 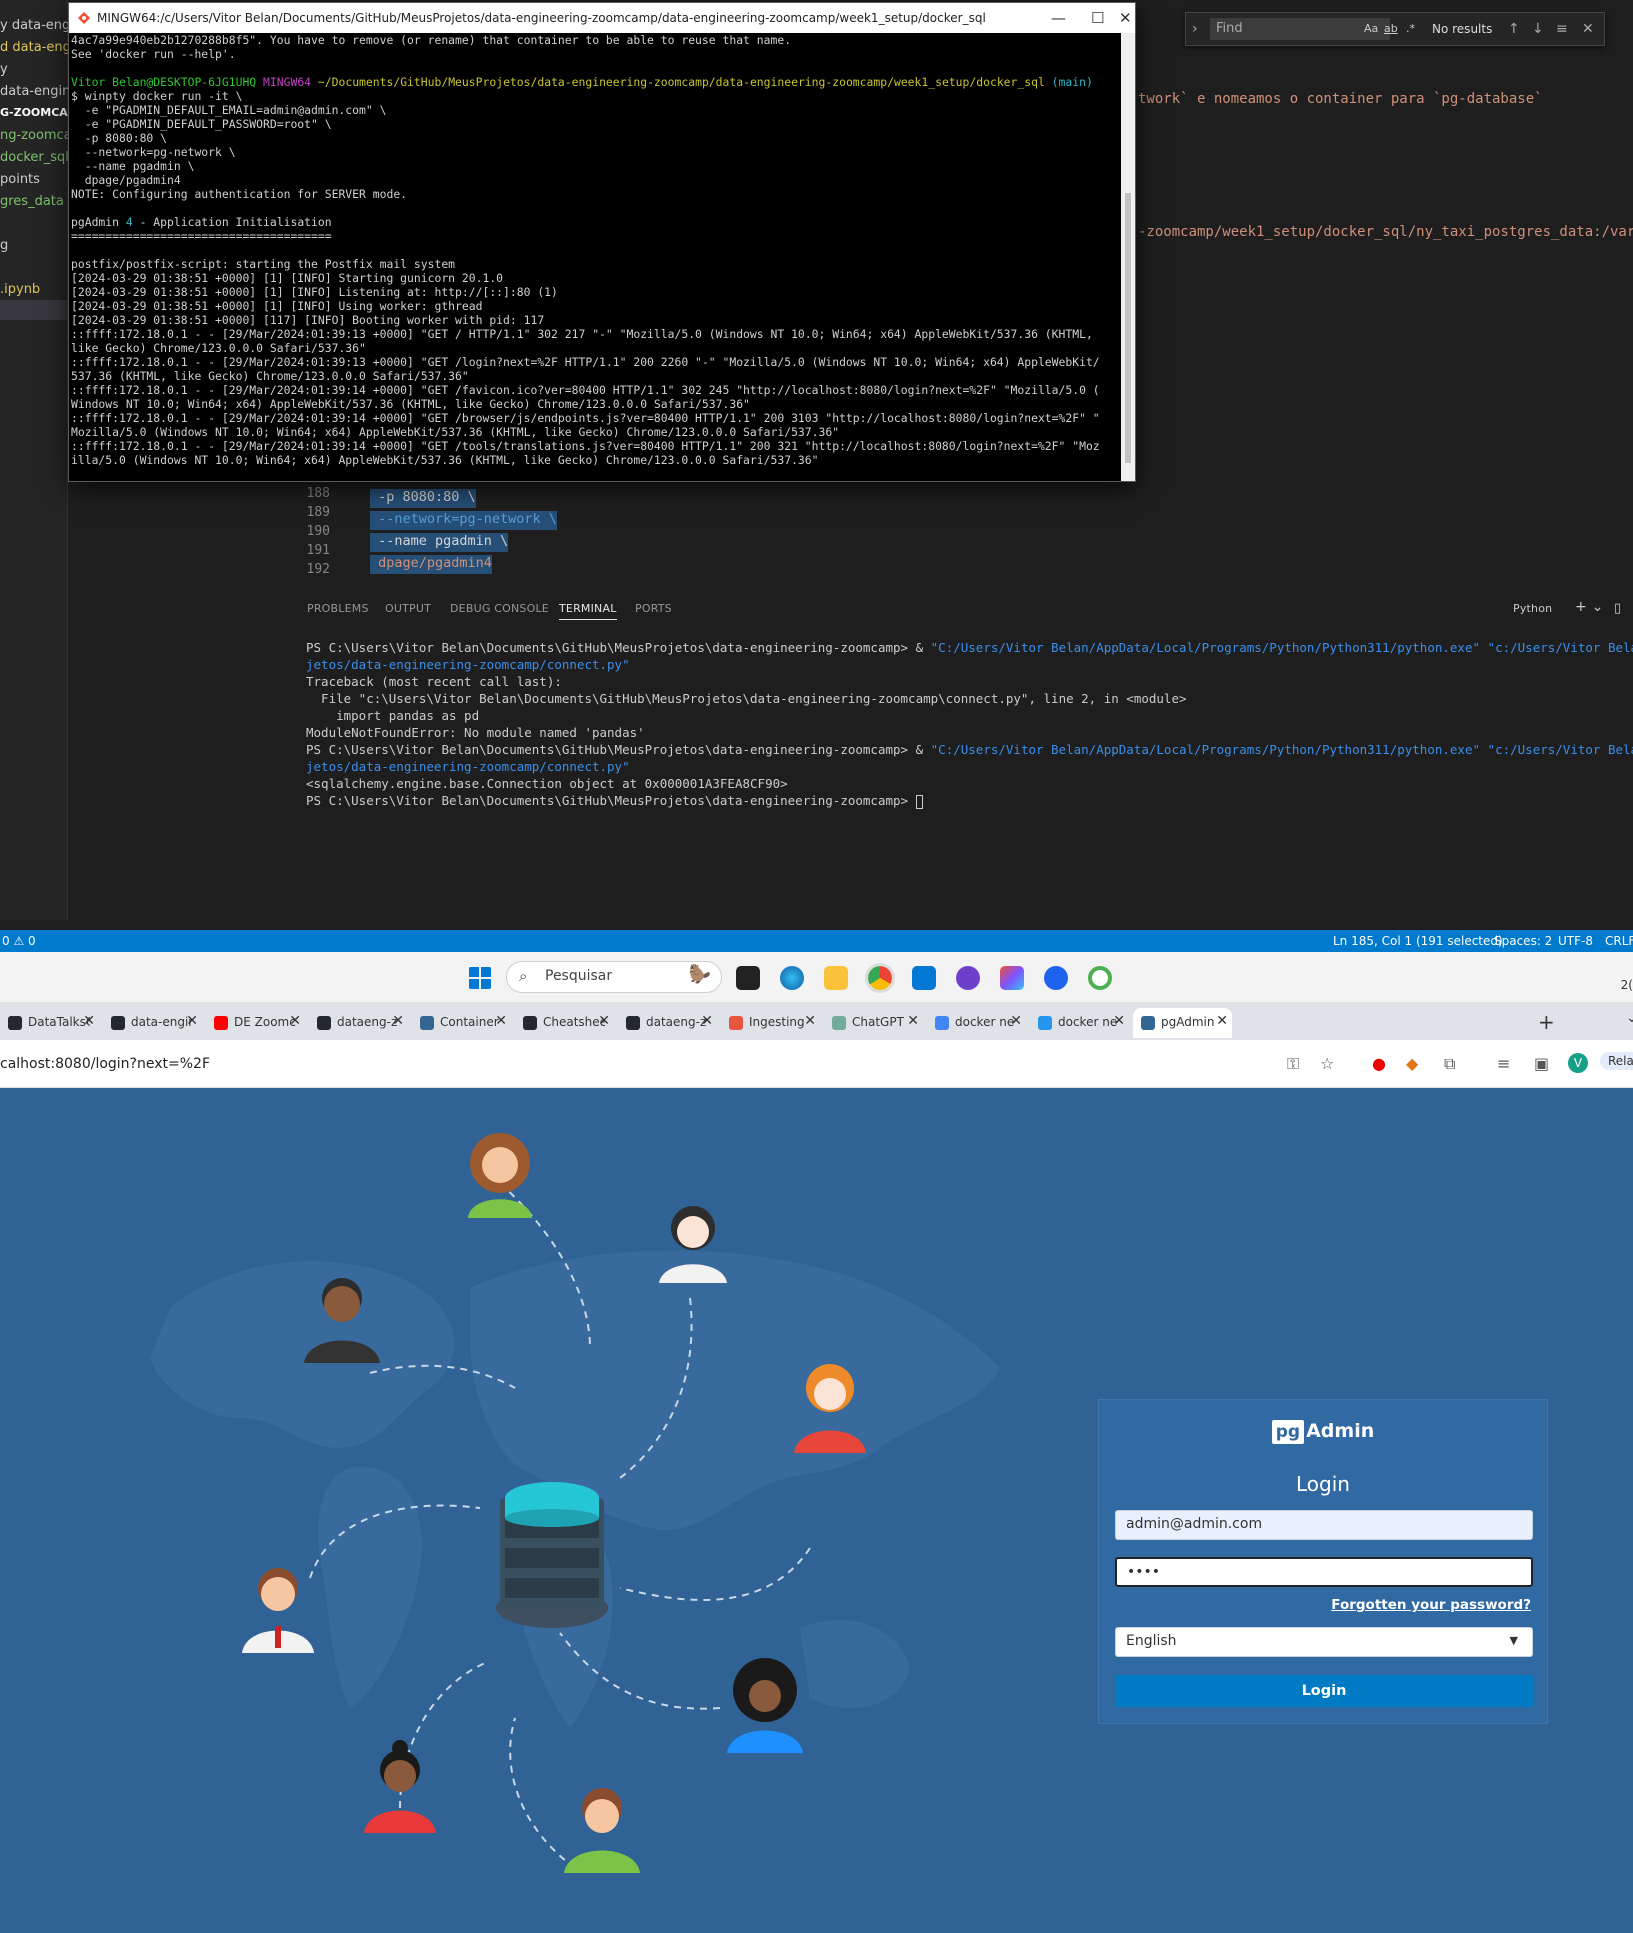 I want to click on login-button: Login, so click(x=1324, y=1691).